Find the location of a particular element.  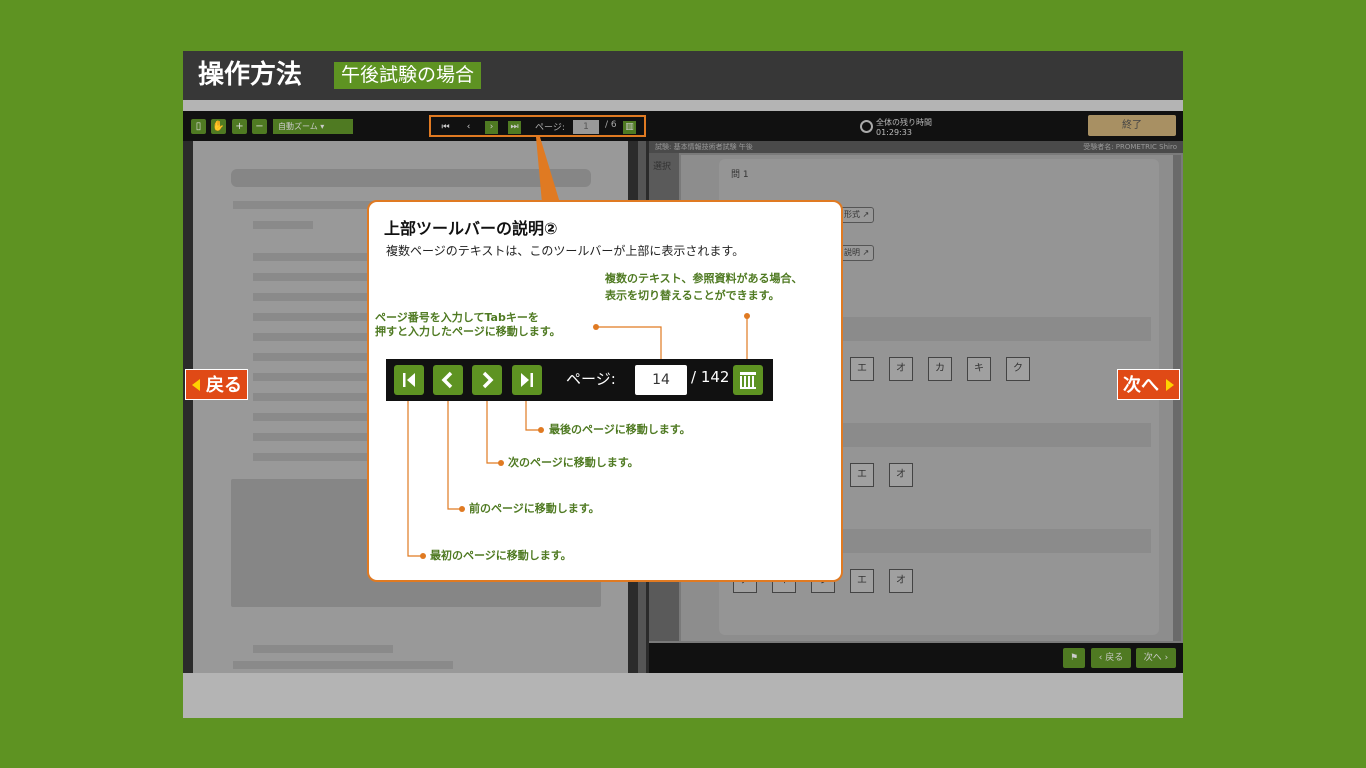

question-label: 問 1 is located at coordinates (740, 175).